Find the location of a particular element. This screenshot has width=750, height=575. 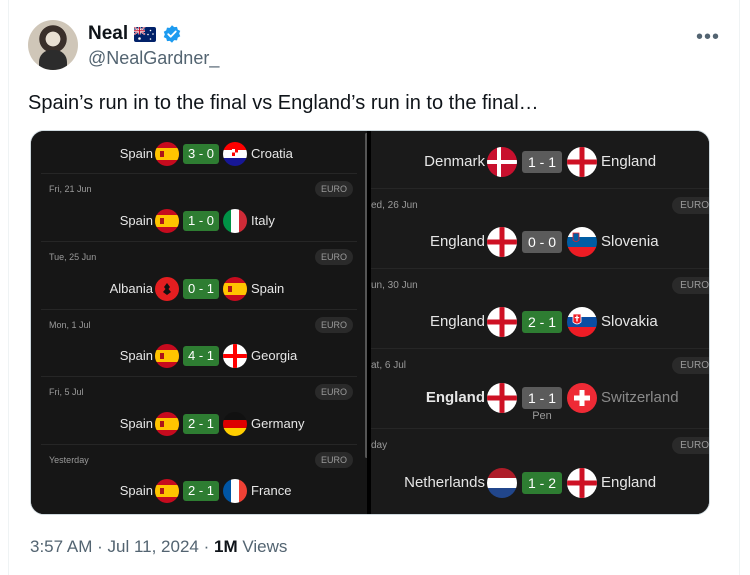

match-row: Denmark 1 - 1 England is located at coordinates (540, 162).